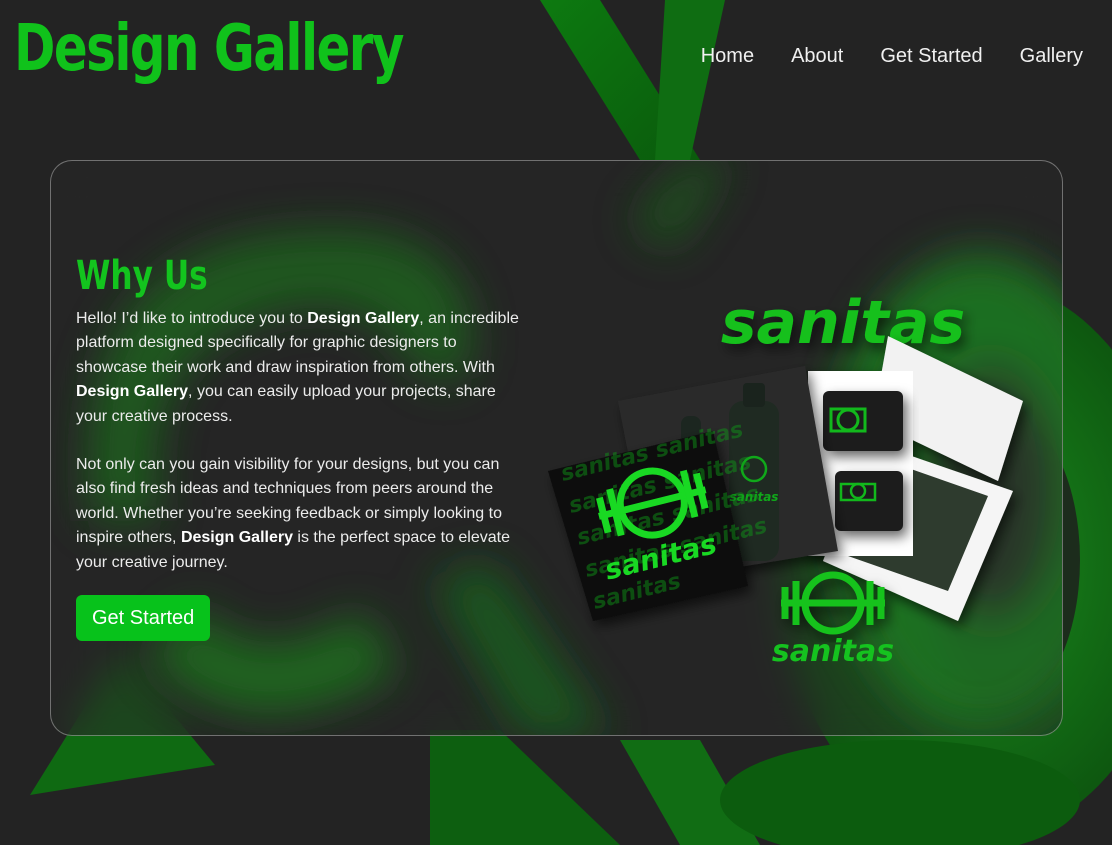  Describe the element at coordinates (209, 49) in the screenshot. I see `site-logo: Design Gallery` at that location.